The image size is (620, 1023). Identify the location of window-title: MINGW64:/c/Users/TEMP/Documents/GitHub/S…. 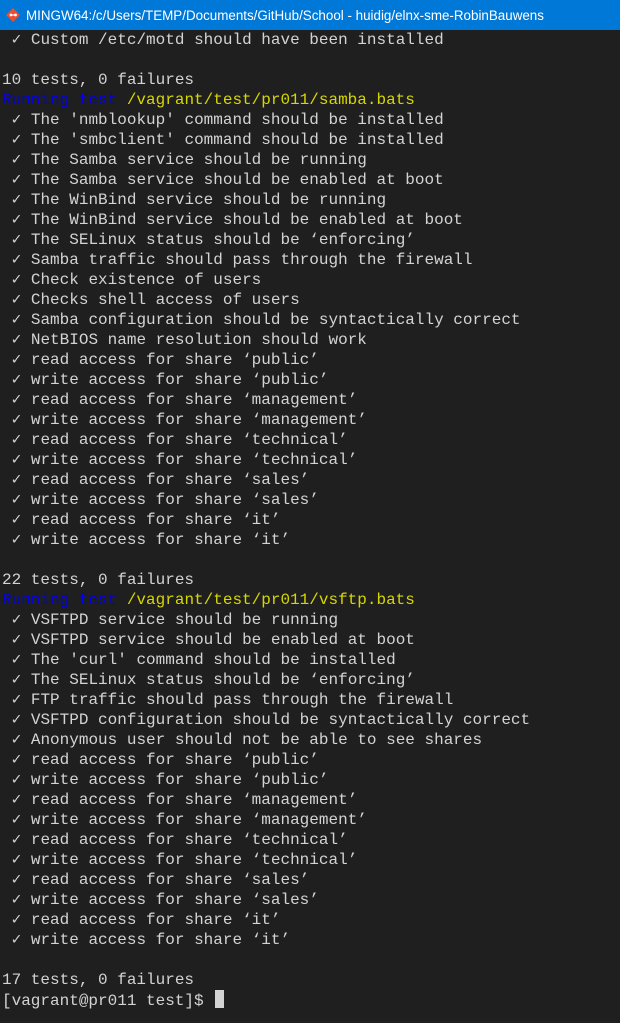
(285, 15).